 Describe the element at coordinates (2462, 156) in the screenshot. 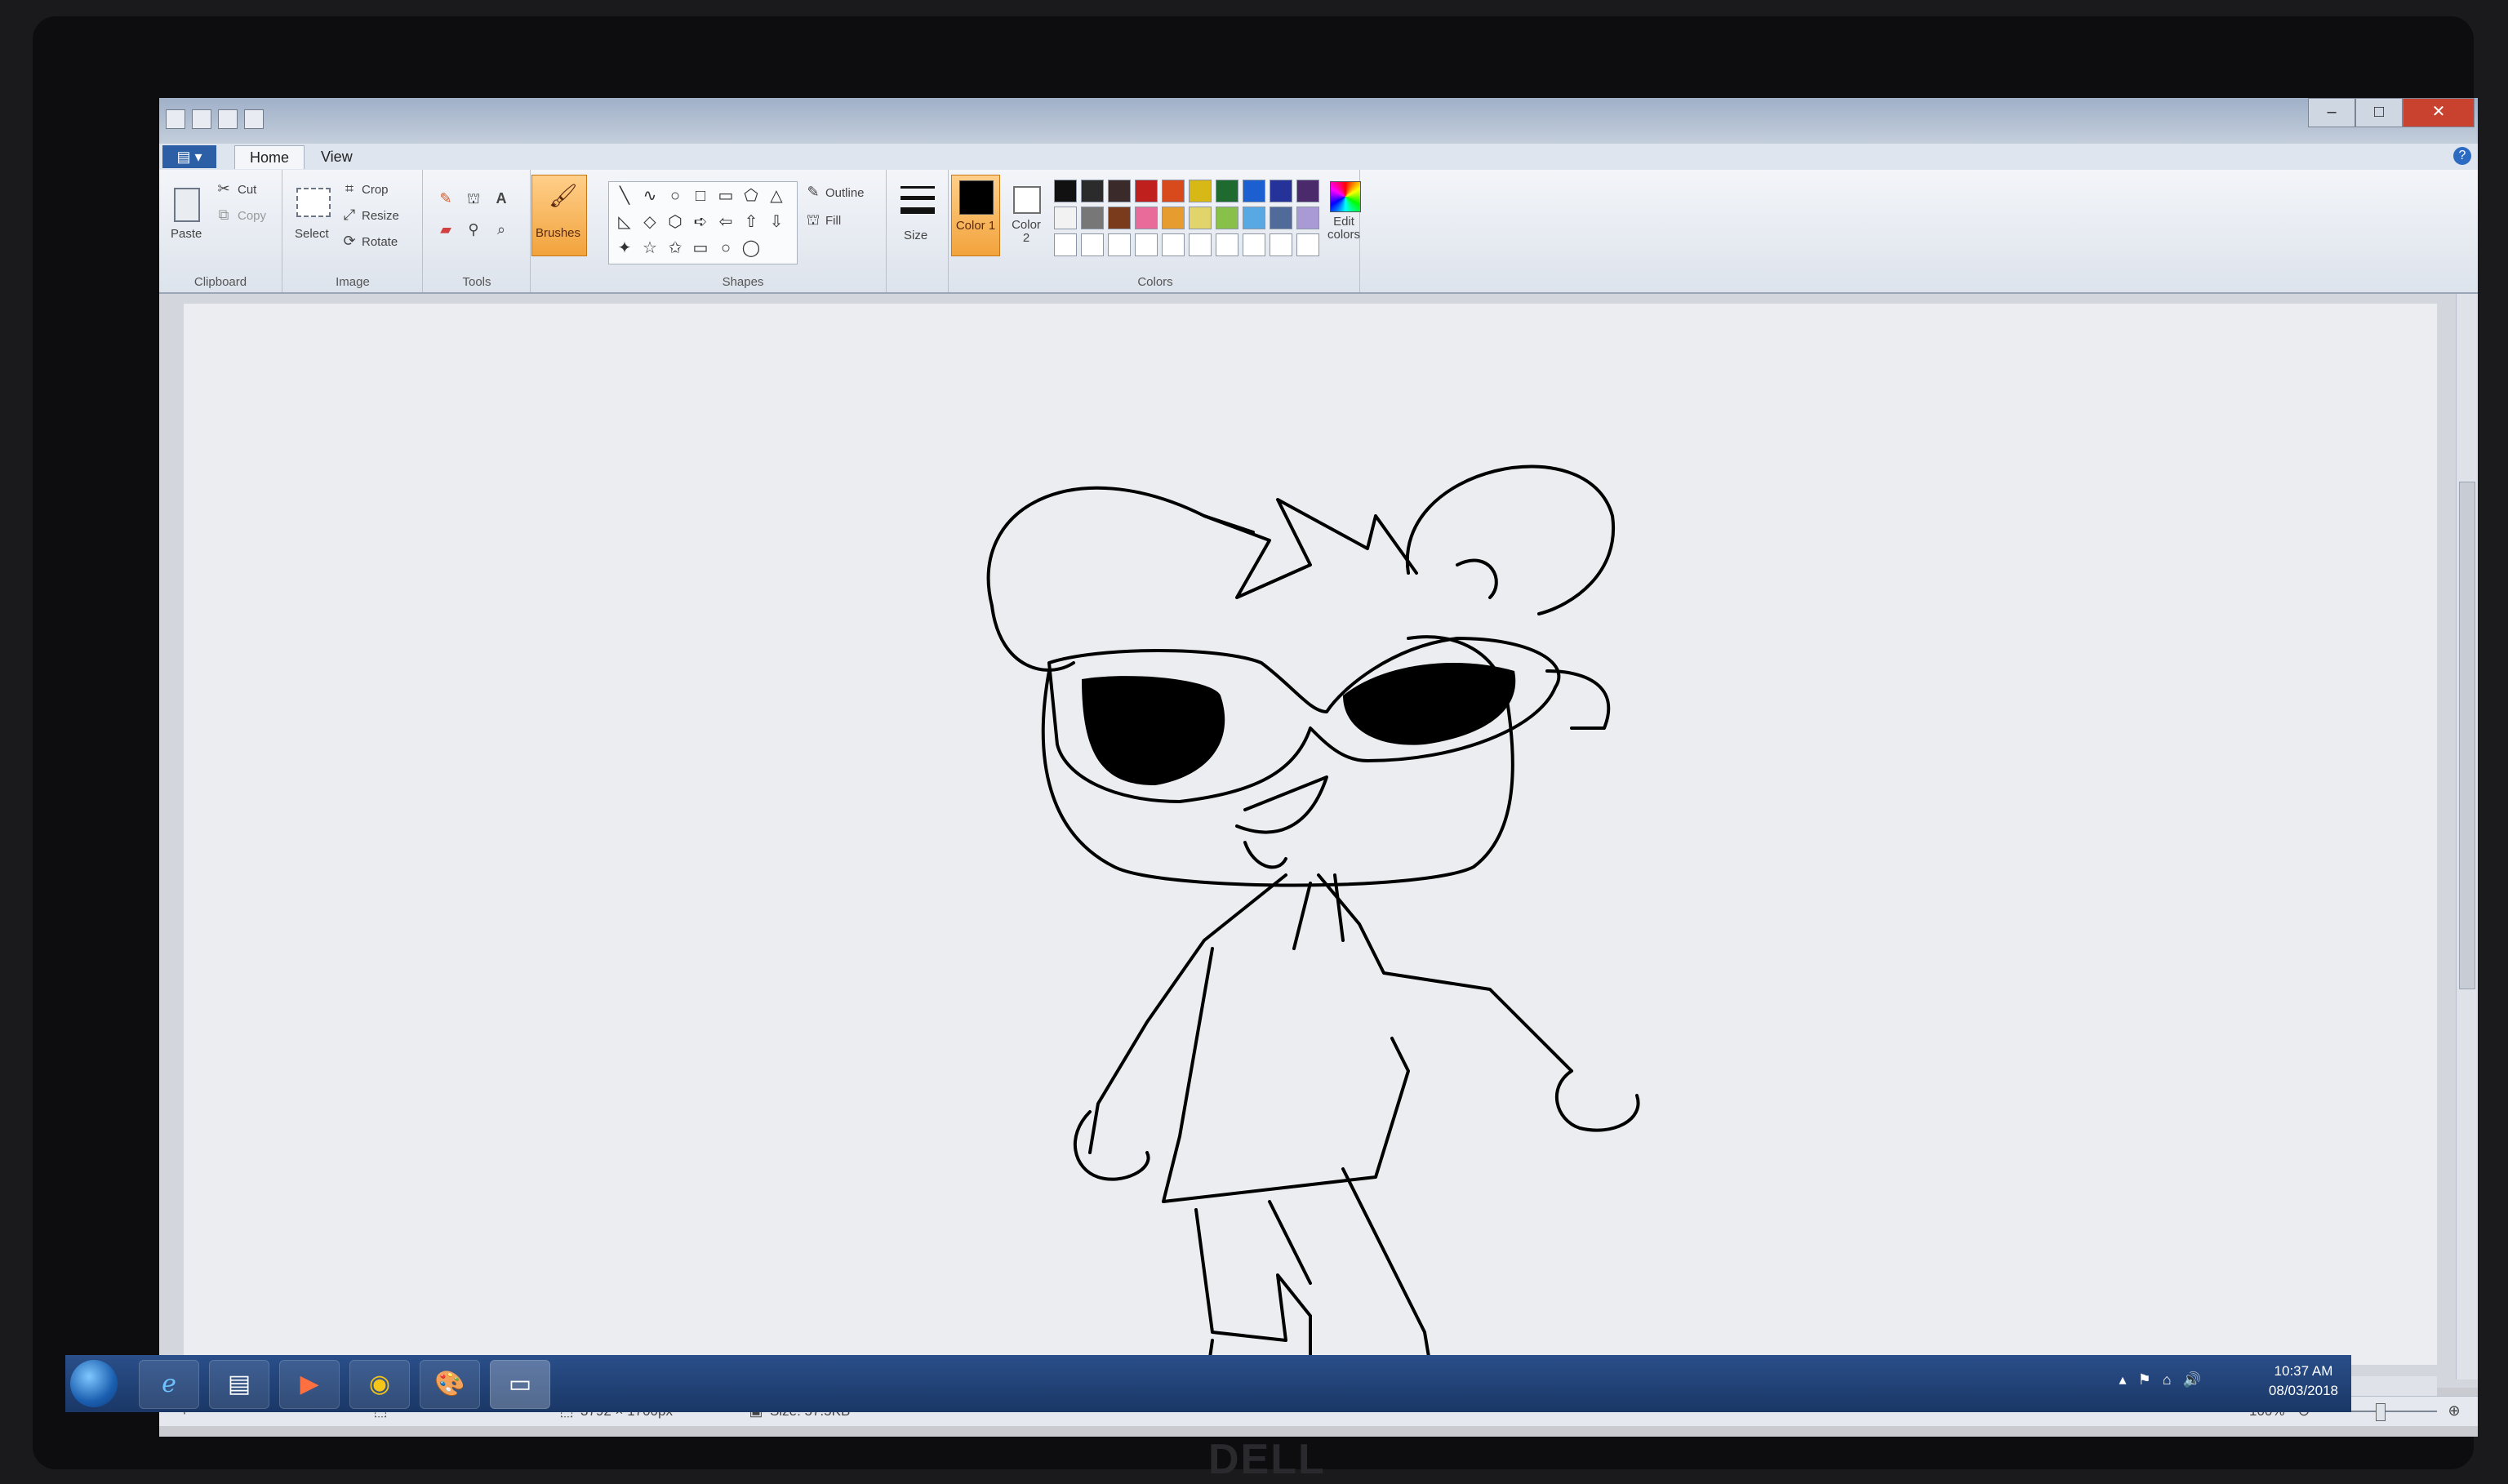

I see `help-icon: ?` at that location.